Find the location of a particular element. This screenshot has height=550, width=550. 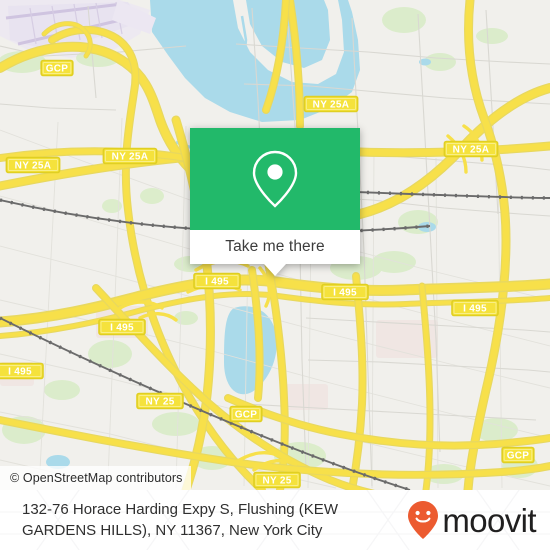

location-popup: Take me there is located at coordinates (275, 202).